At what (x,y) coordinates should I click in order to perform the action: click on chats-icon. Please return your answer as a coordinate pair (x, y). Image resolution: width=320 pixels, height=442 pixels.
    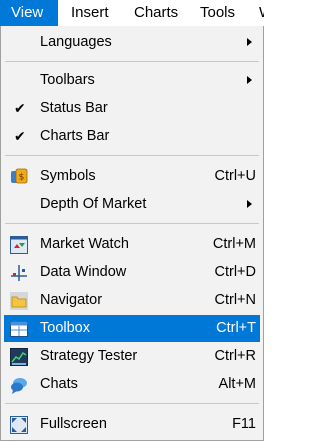
    Looking at the image, I should click on (19, 386).